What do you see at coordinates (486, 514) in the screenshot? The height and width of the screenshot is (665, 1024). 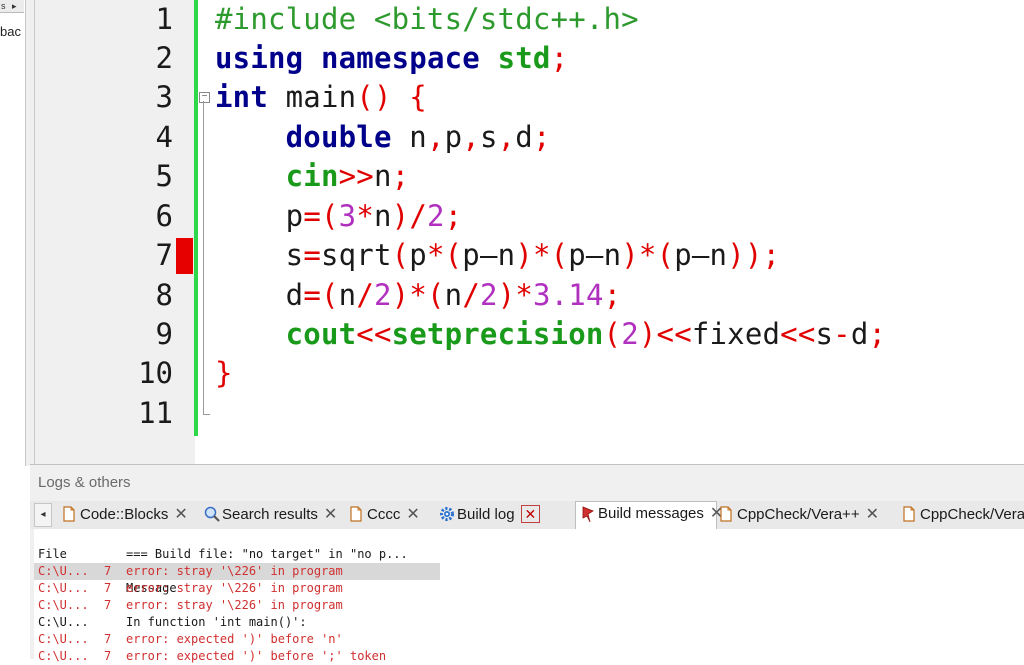 I see `tab-label: Build log` at bounding box center [486, 514].